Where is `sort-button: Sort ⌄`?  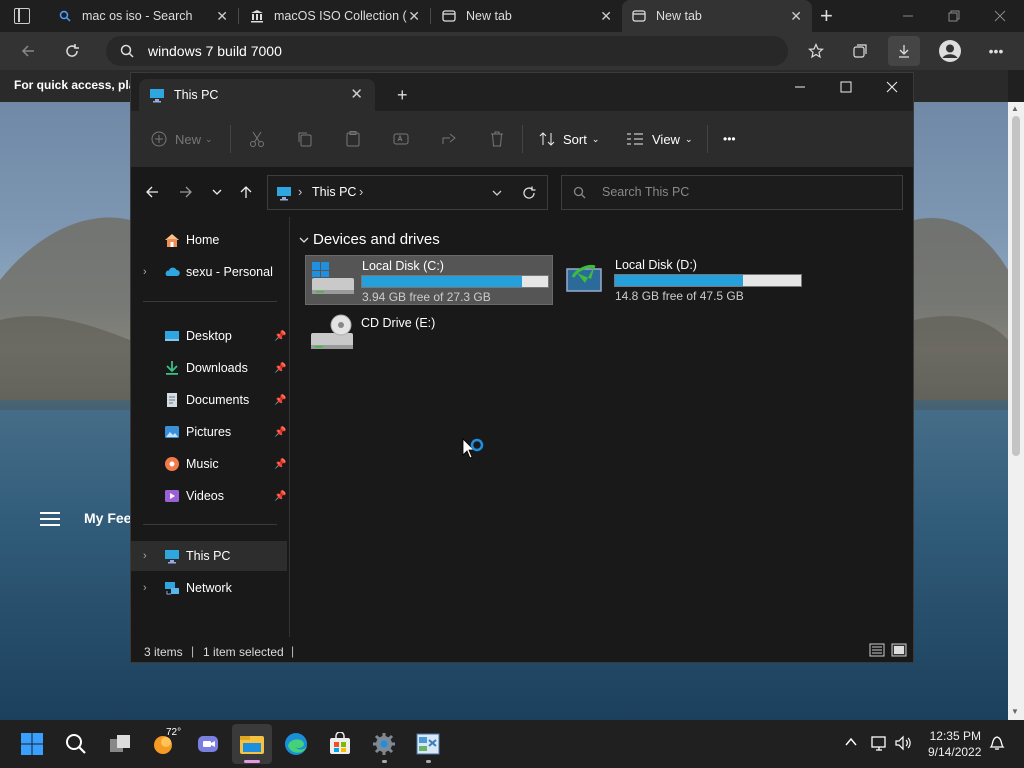
sort-button: Sort ⌄ is located at coordinates (569, 139).